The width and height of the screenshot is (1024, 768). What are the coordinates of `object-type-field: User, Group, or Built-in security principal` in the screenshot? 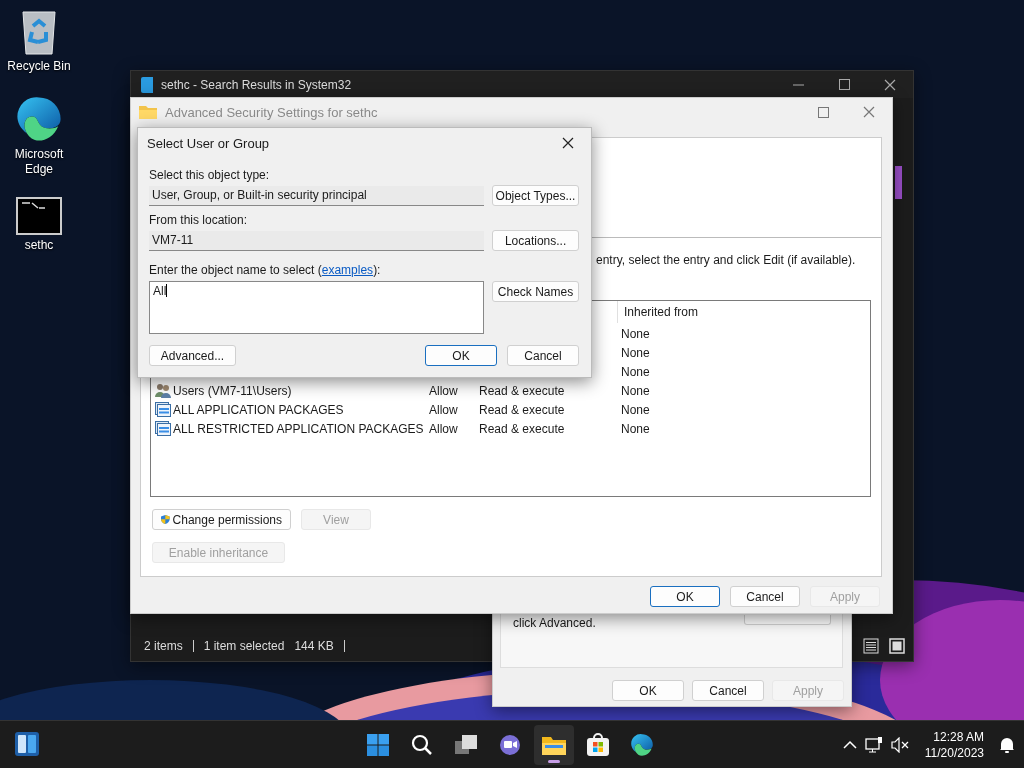 It's located at (316, 195).